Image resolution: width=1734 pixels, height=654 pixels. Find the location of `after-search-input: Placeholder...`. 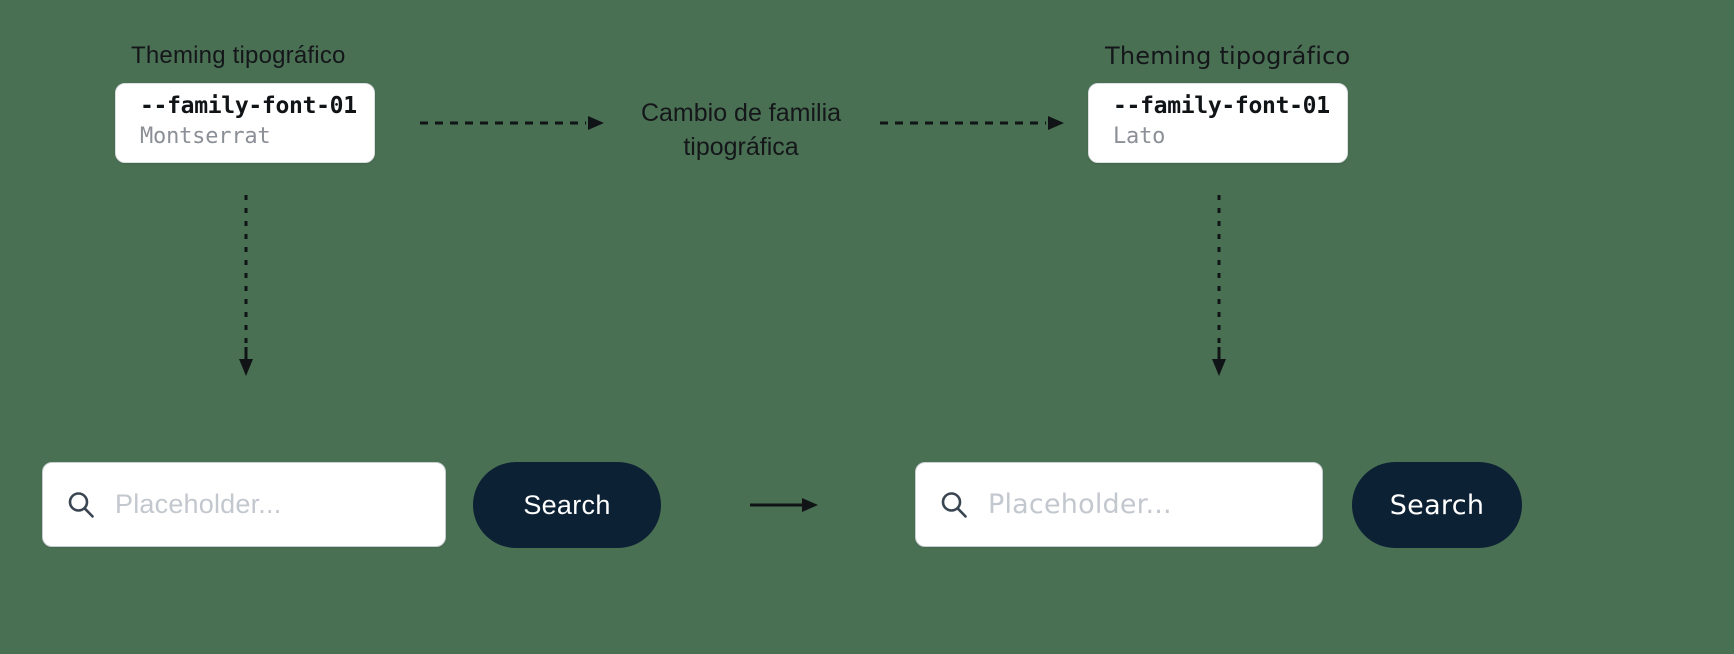

after-search-input: Placeholder... is located at coordinates (1119, 504).